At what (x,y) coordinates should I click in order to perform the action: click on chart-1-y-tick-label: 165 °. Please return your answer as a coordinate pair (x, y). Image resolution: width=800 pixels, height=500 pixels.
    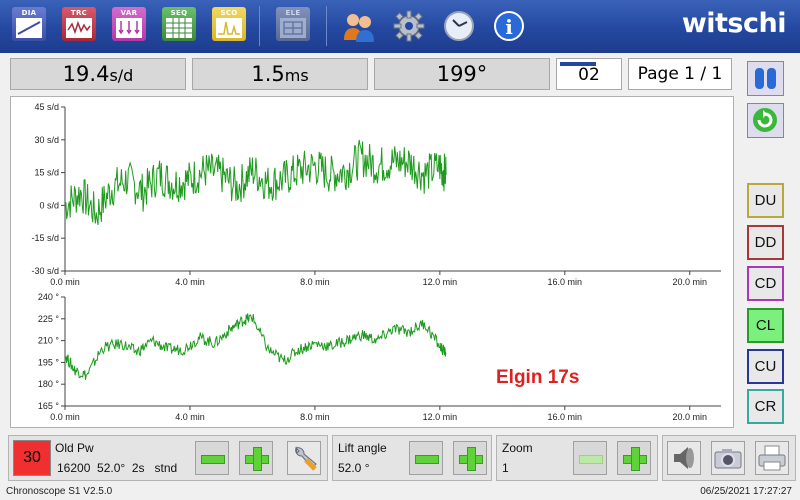
    Looking at the image, I should click on (49, 406).